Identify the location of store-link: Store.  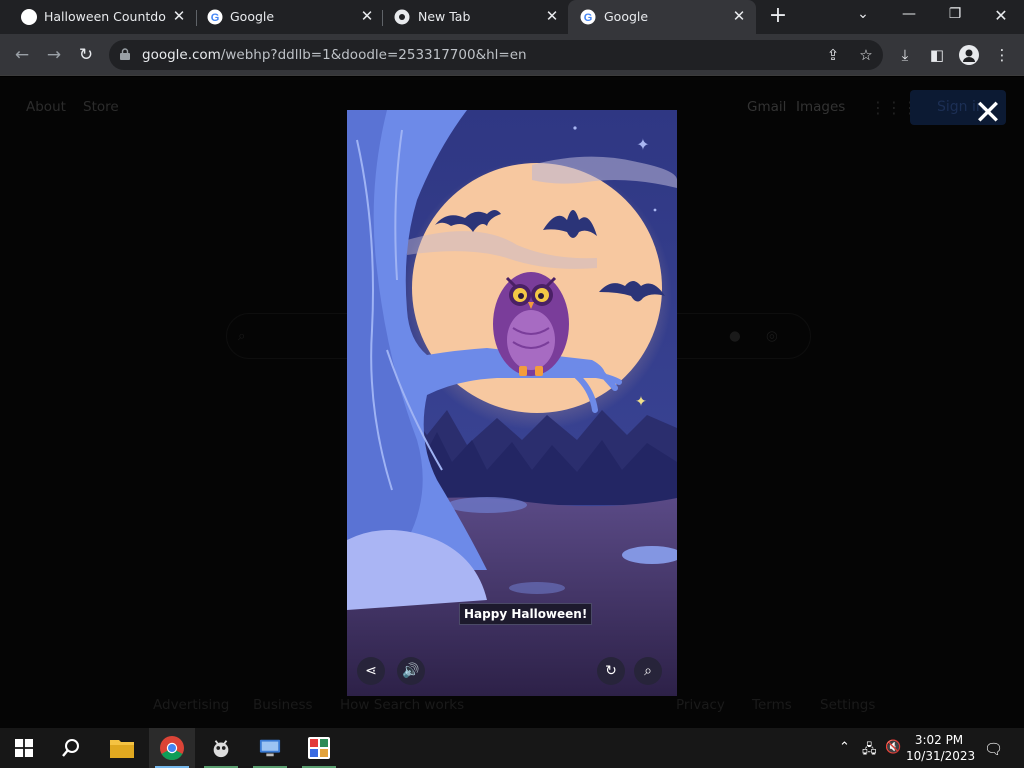
(101, 107).